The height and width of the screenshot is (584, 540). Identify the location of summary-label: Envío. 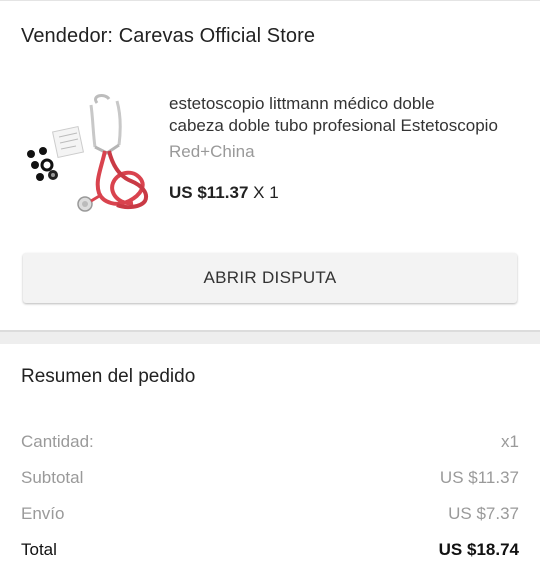
(43, 513).